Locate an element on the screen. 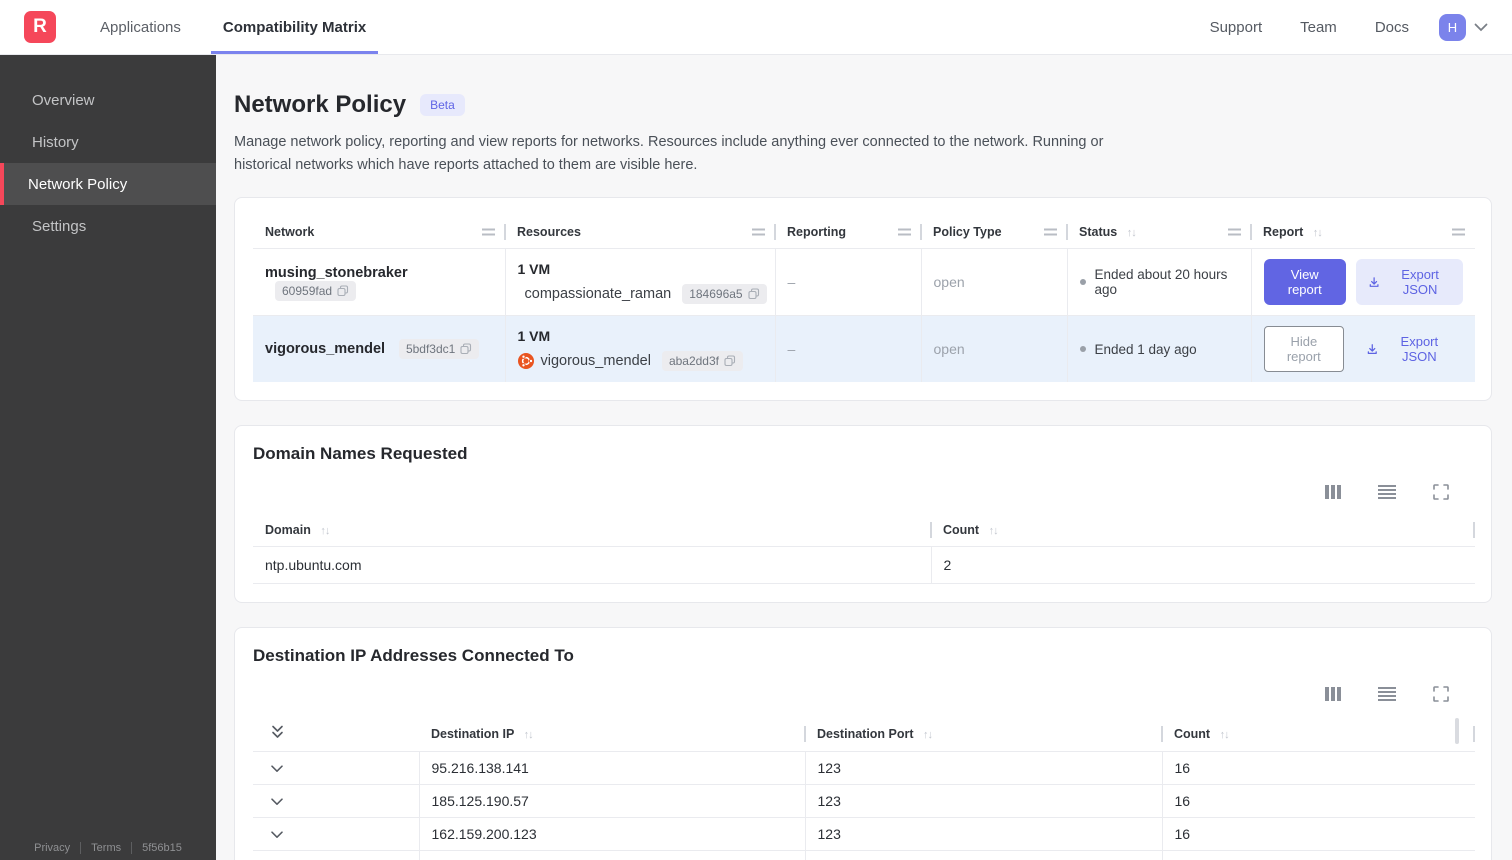 The image size is (1512, 860). sidebar-item-overview: Overview is located at coordinates (108, 100).